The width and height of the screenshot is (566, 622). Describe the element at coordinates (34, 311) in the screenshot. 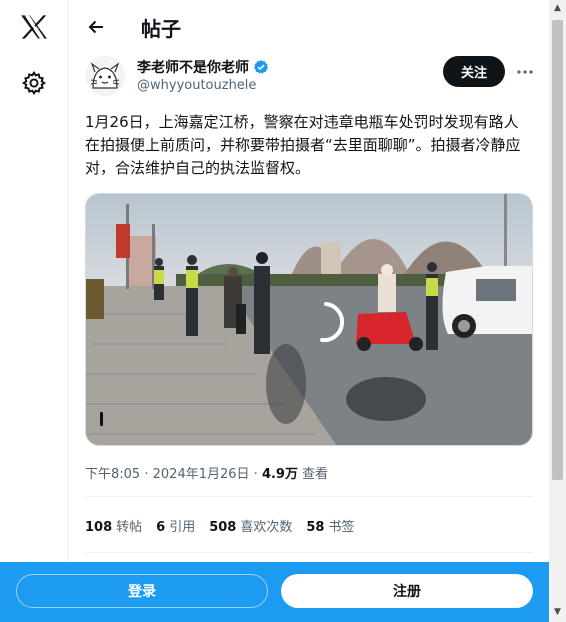

I see `left-nav` at that location.